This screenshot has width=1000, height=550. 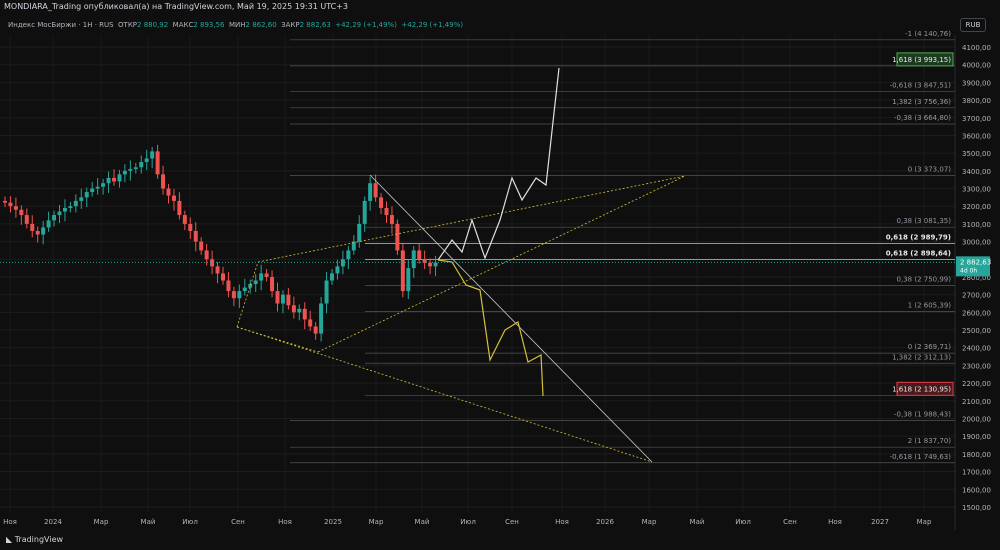 What do you see at coordinates (973, 25) in the screenshot?
I see `currency-button: RUB` at bounding box center [973, 25].